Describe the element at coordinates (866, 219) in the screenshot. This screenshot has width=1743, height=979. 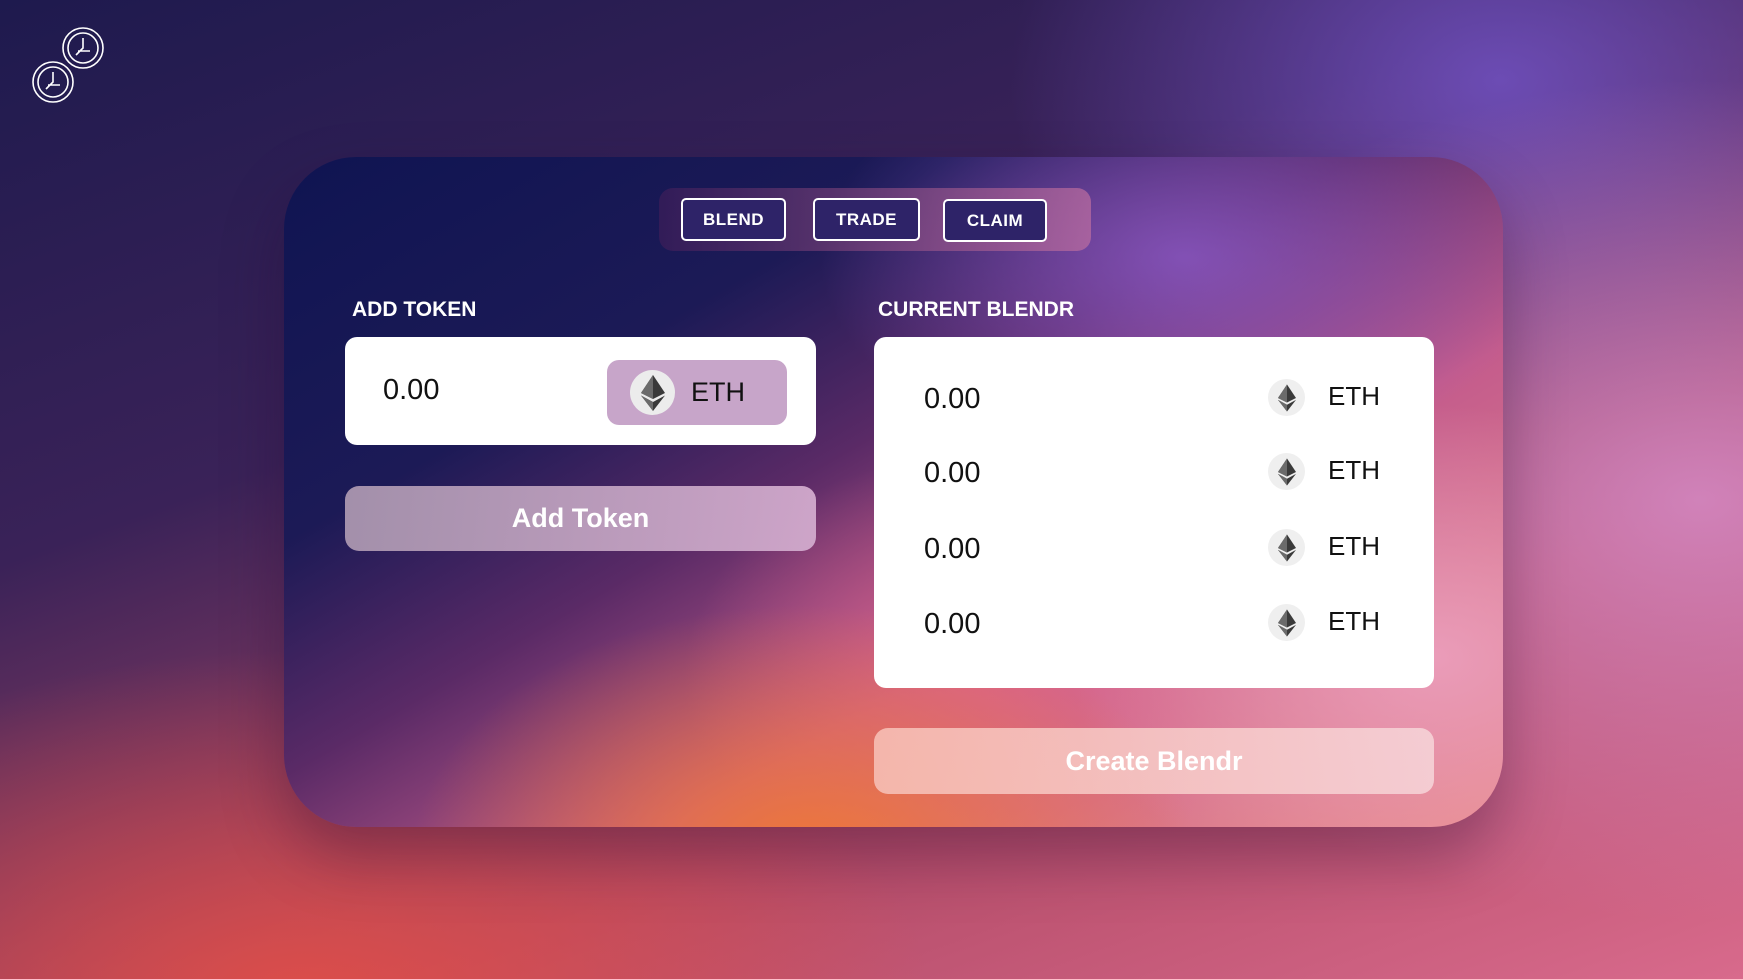
I see `tab-trade: TRADE` at that location.